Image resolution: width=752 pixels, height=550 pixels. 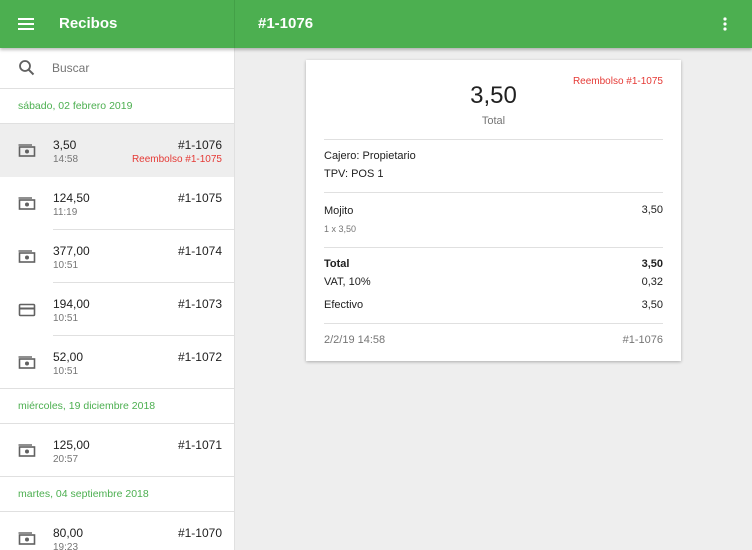 What do you see at coordinates (286, 23) in the screenshot?
I see `receipt-title: #1-1076` at bounding box center [286, 23].